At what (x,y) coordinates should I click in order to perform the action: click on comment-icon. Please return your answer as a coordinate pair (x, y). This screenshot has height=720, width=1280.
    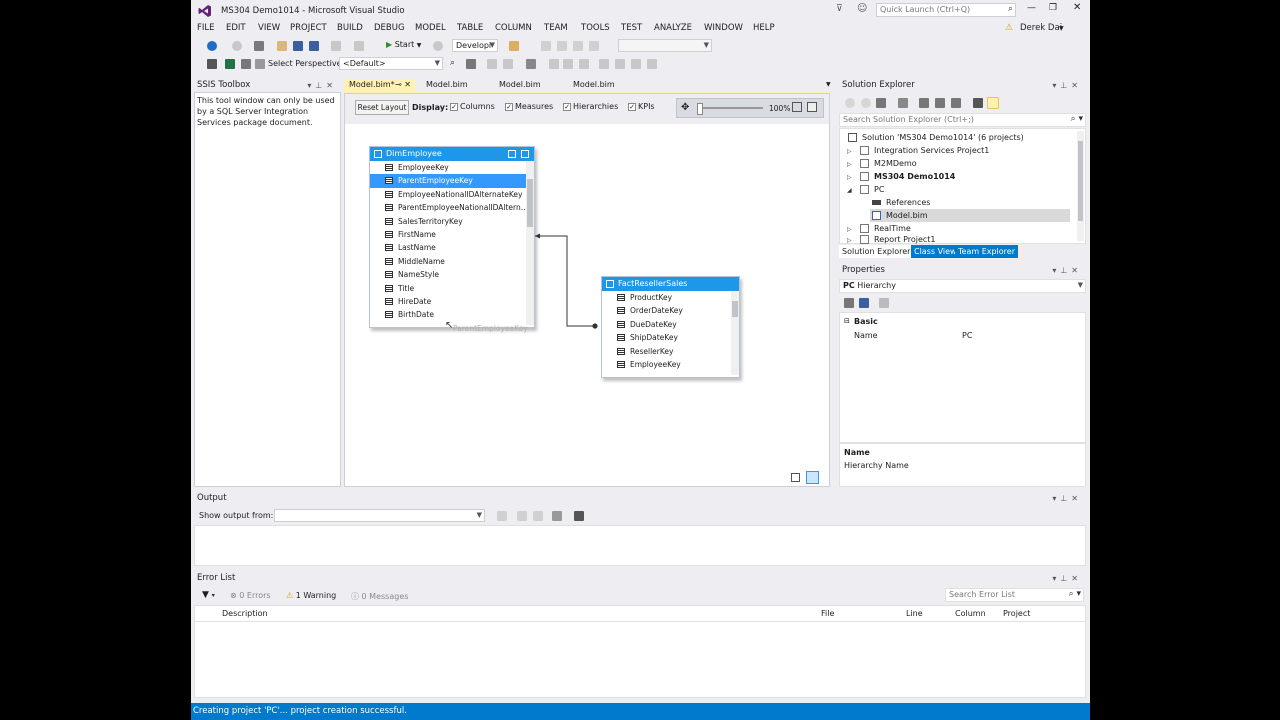
    Looking at the image, I should click on (546, 46).